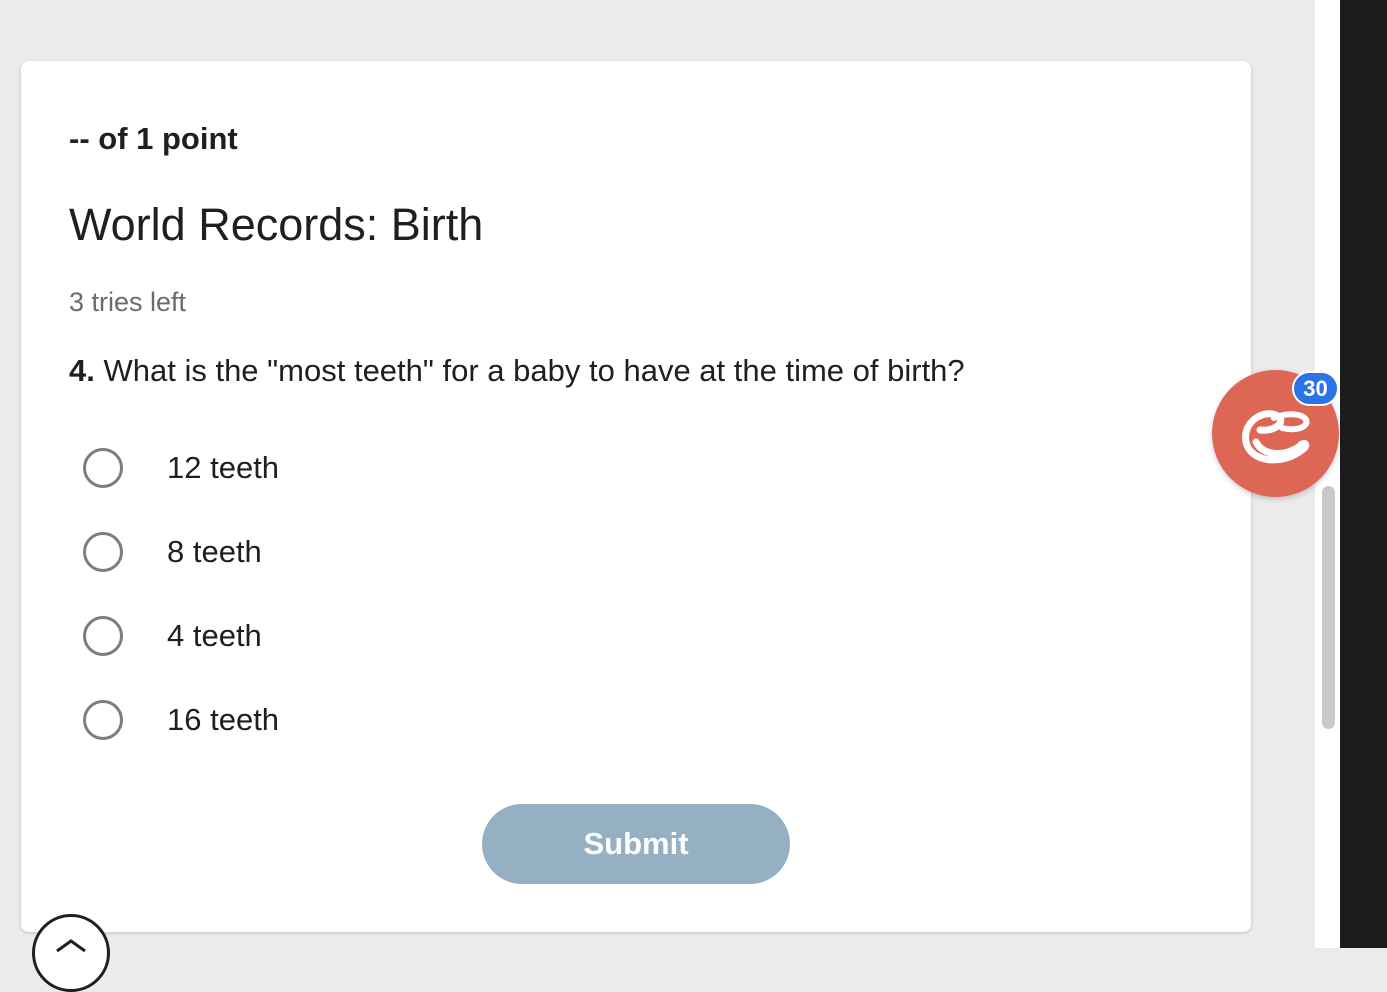 Image resolution: width=1387 pixels, height=992 pixels. I want to click on answer-option-label: 8 teeth, so click(214, 551).